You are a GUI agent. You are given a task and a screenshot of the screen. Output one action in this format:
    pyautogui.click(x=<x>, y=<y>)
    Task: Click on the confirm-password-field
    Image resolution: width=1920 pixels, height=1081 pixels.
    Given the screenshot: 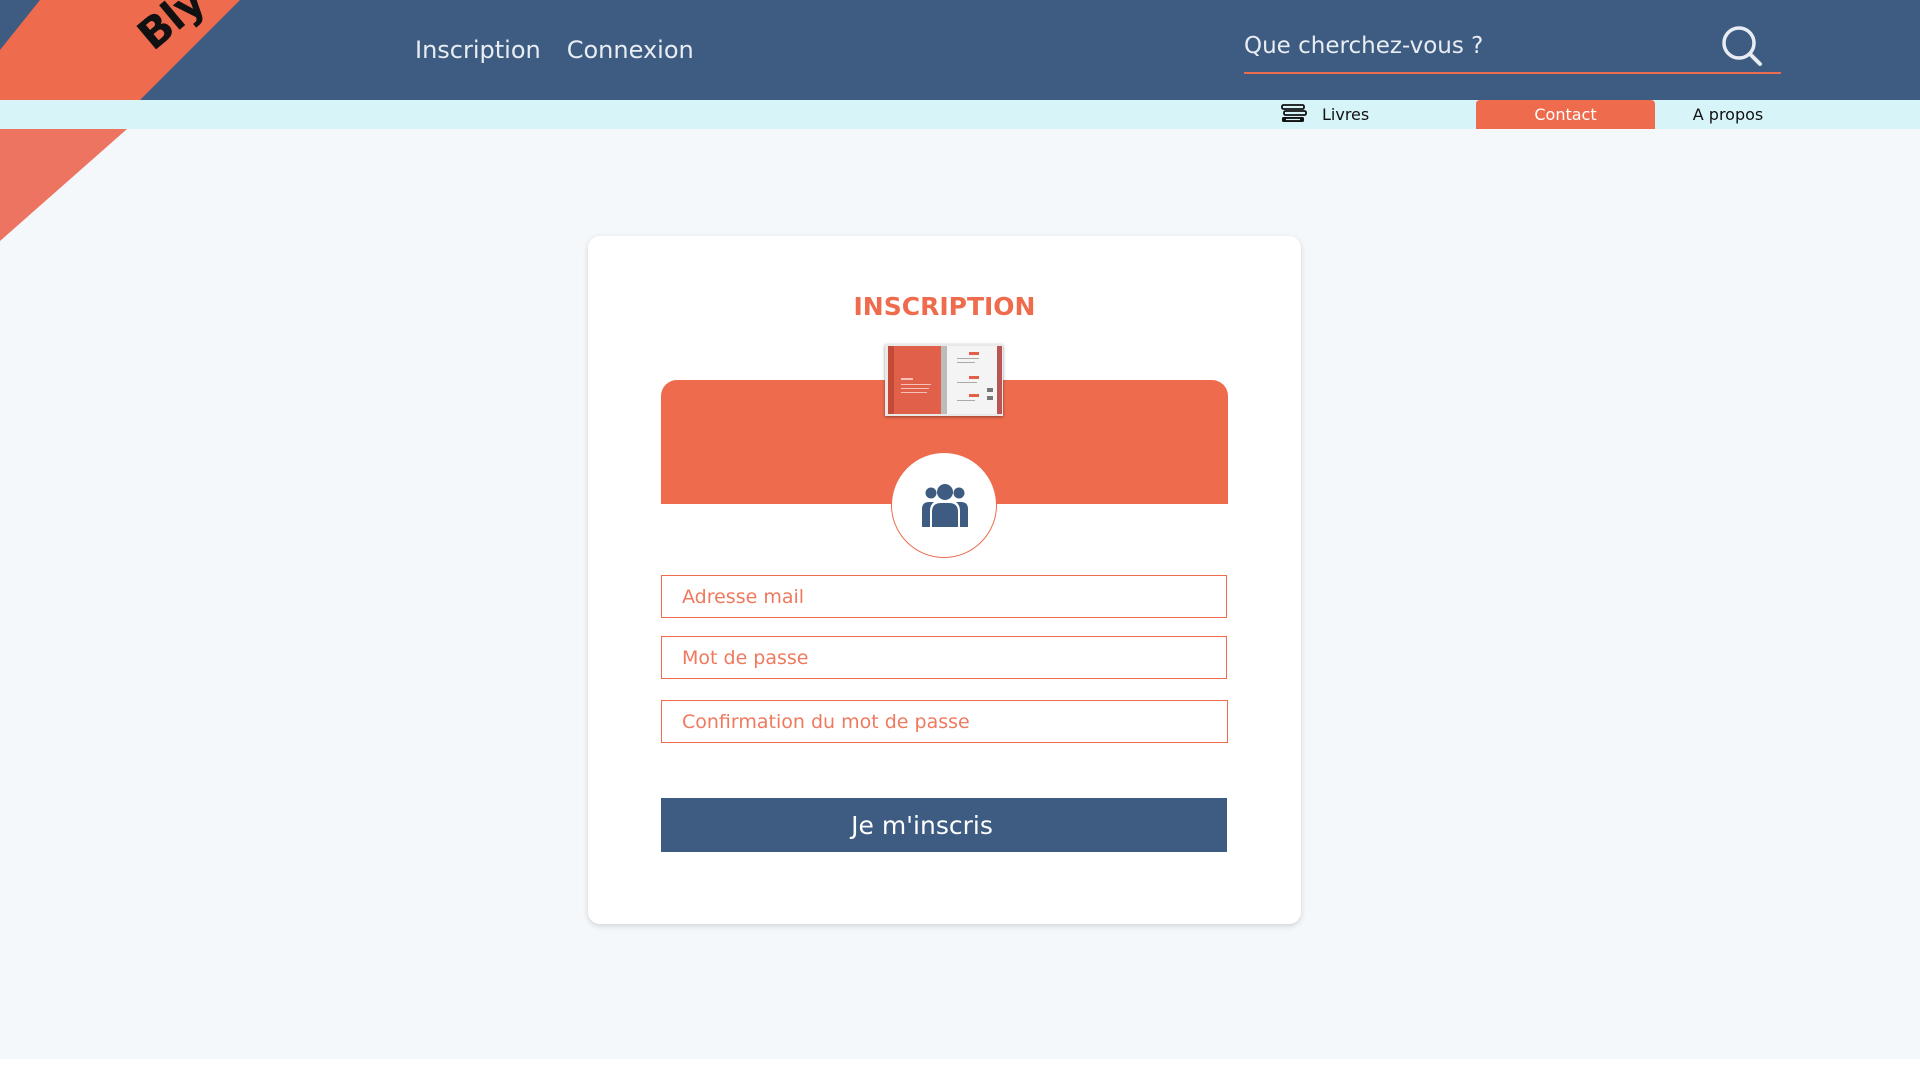 What is the action you would take?
    pyautogui.click(x=944, y=721)
    